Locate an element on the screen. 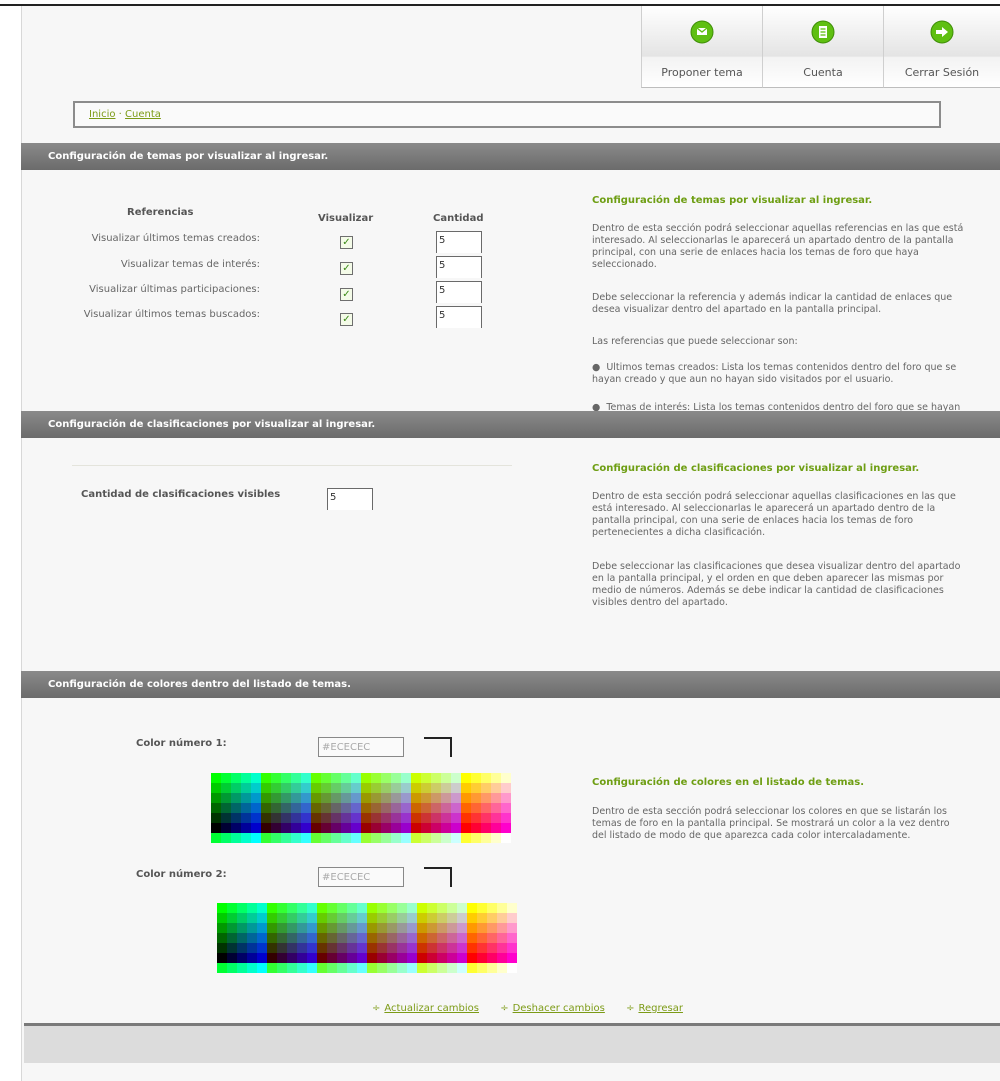 The image size is (1000, 1081). quantity-input-latest-created: 5 is located at coordinates (459, 242).